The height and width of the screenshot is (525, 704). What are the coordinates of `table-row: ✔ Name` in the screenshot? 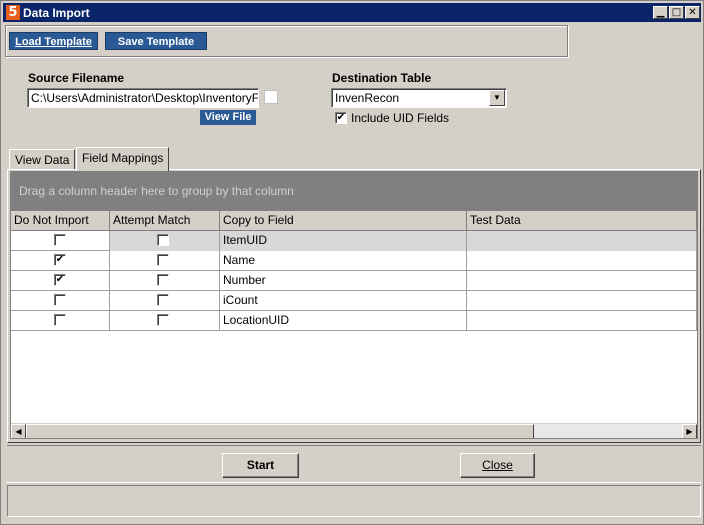 It's located at (354, 261).